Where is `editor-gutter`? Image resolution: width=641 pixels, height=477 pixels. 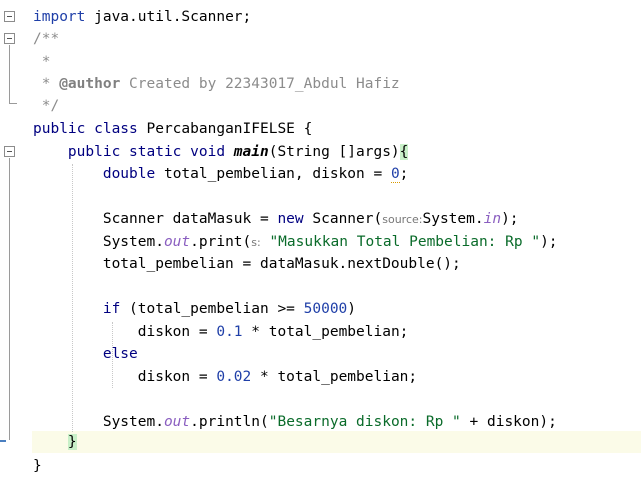 editor-gutter is located at coordinates (14, 237).